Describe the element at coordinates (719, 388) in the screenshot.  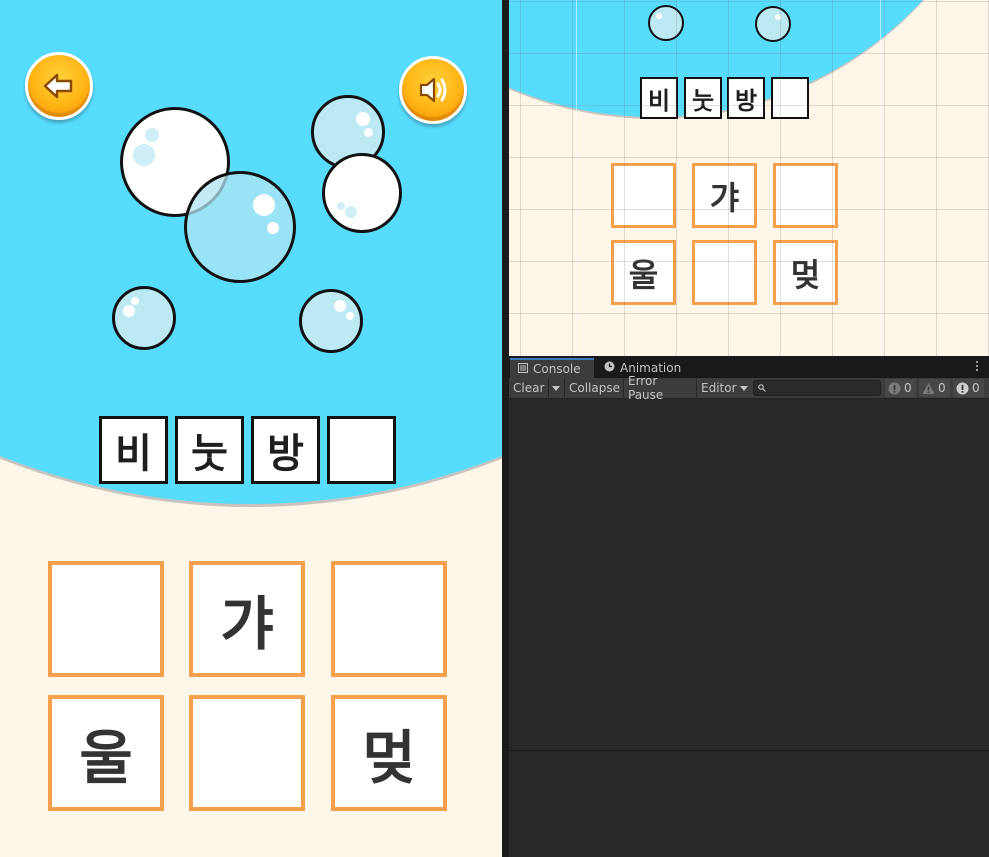
I see `editor-dropdown-label: Editor` at that location.